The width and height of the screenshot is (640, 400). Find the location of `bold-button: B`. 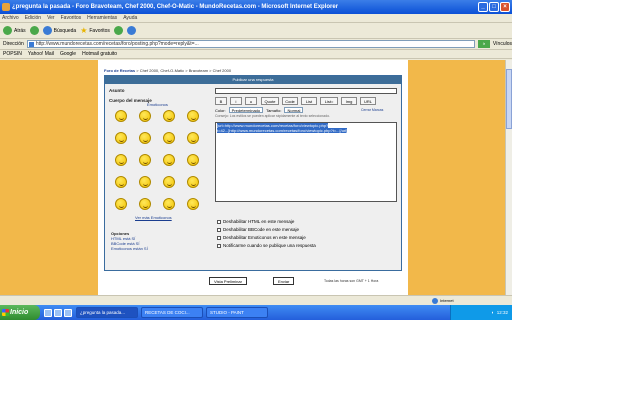

bold-button: B is located at coordinates (221, 101).